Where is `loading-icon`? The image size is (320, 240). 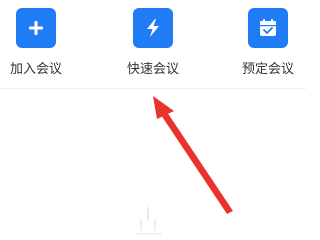 loading-icon is located at coordinates (149, 221).